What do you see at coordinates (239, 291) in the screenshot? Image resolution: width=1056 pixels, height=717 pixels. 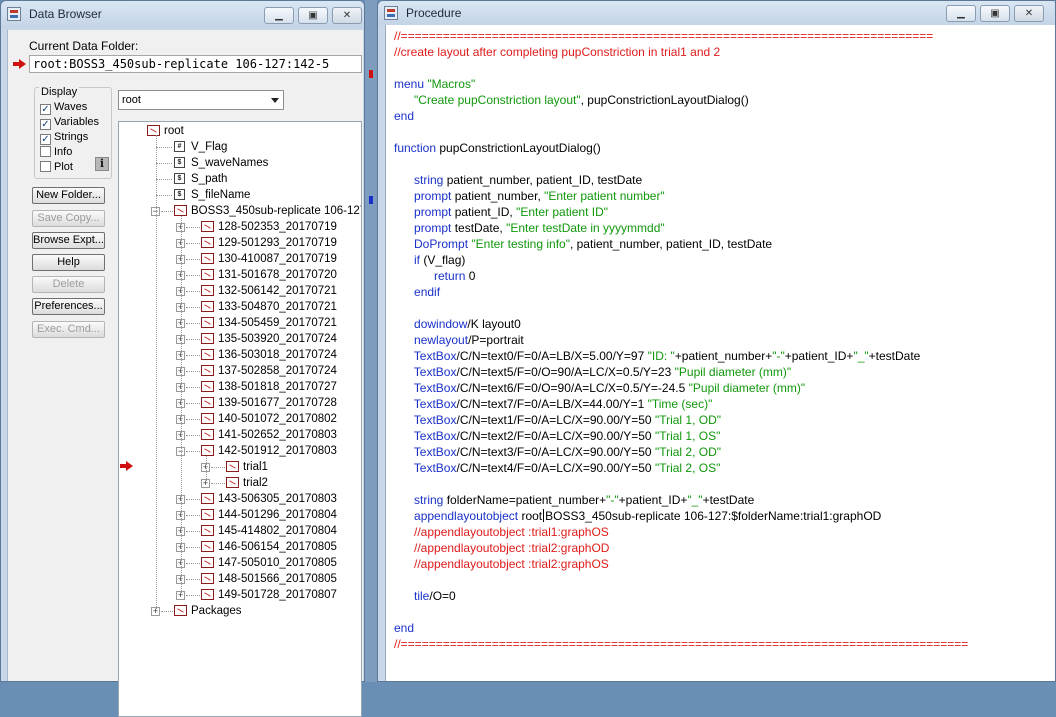 I see `tree-folder-132-506142_20170721: +132-506142_20170721` at bounding box center [239, 291].